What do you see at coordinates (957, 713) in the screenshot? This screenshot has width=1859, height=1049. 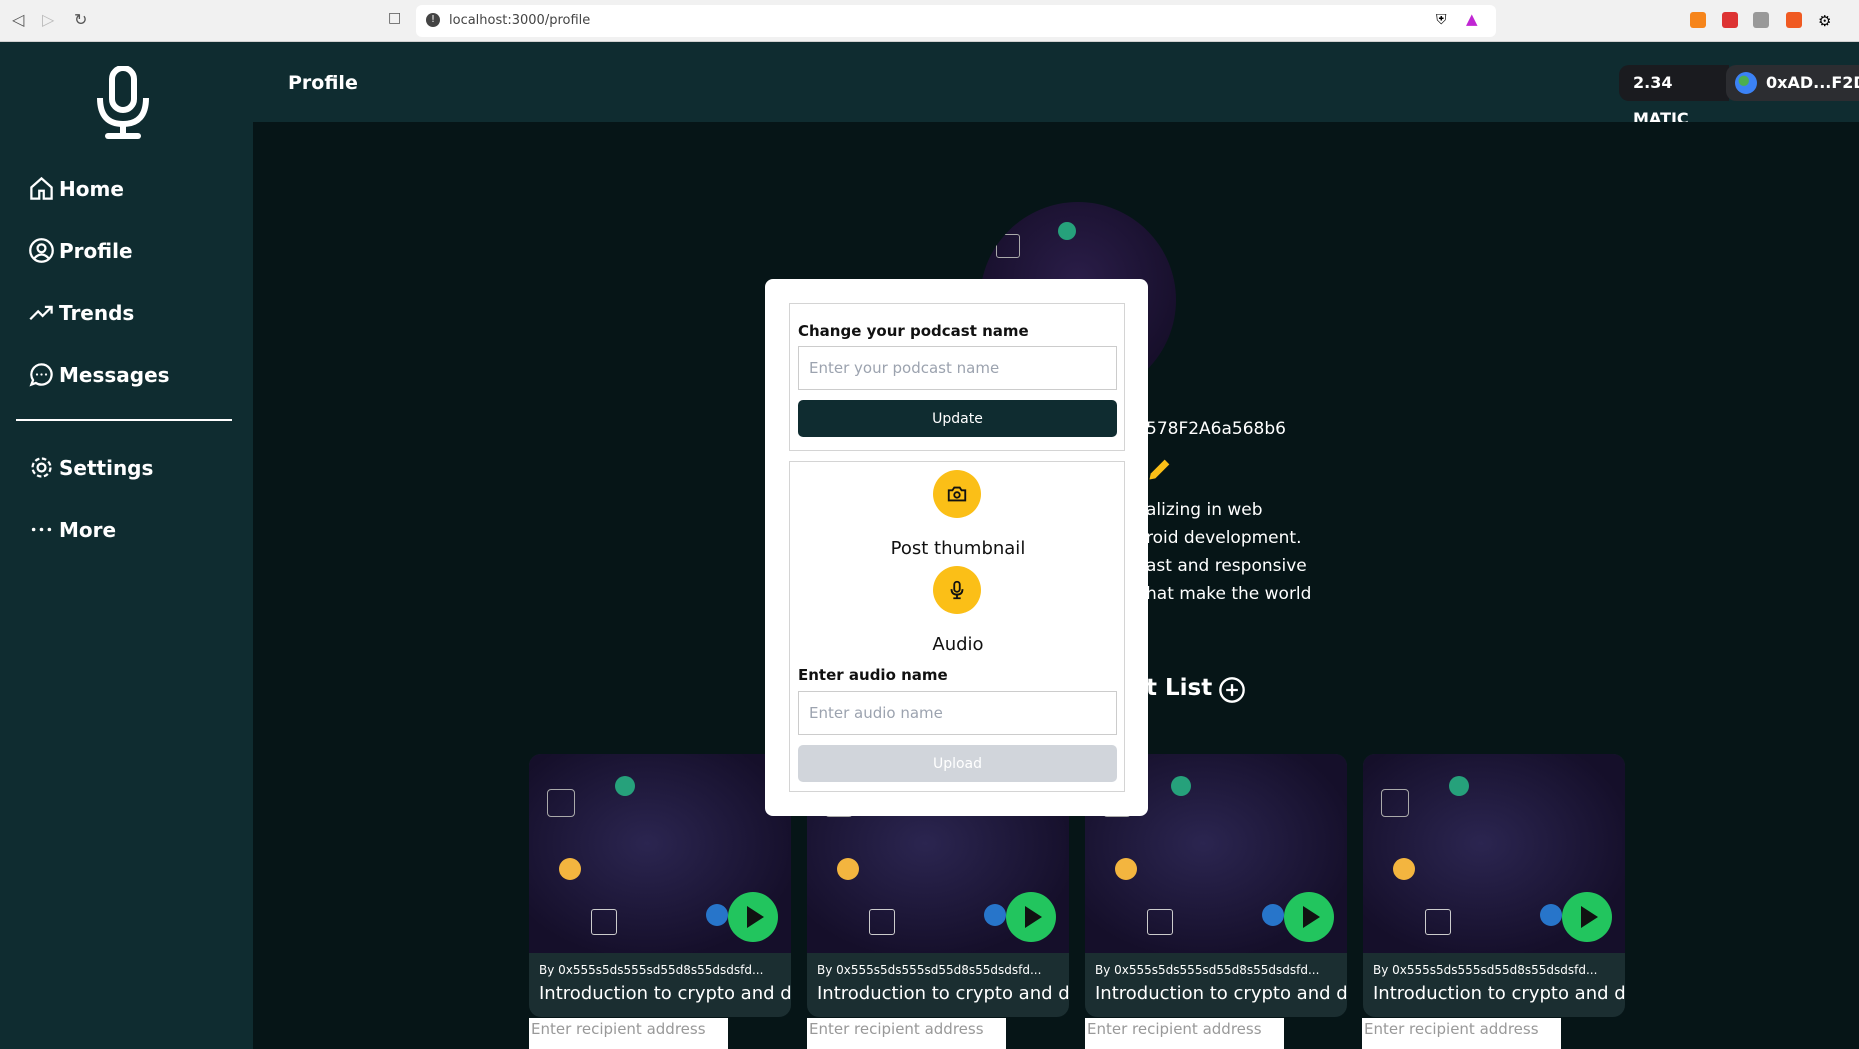 I see `audio-name-input` at bounding box center [957, 713].